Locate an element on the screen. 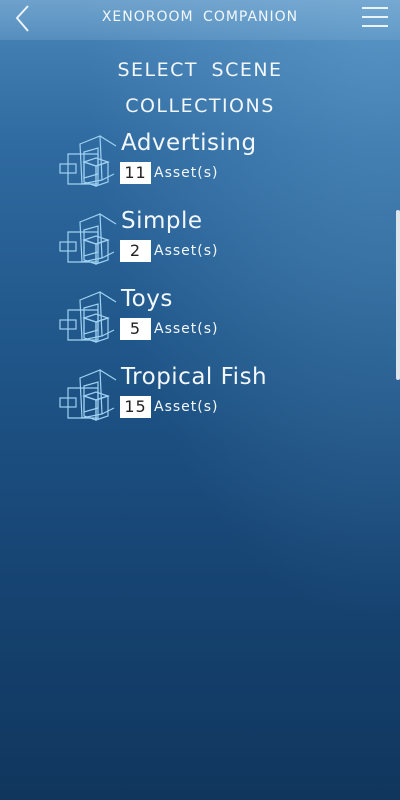 This screenshot has height=800, width=400. collection-name: Tropical Fish is located at coordinates (194, 377).